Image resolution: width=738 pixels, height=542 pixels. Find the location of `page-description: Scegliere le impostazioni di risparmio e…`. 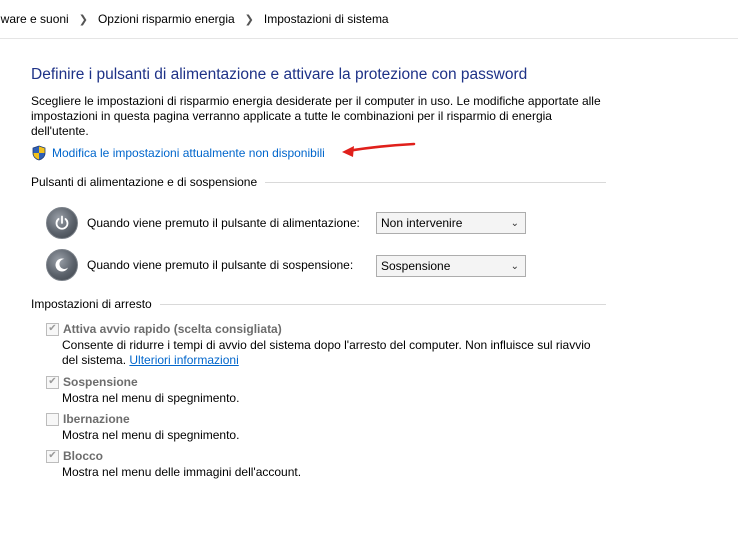

page-description: Scegliere le impostazioni di risparmio e… is located at coordinates (316, 116).